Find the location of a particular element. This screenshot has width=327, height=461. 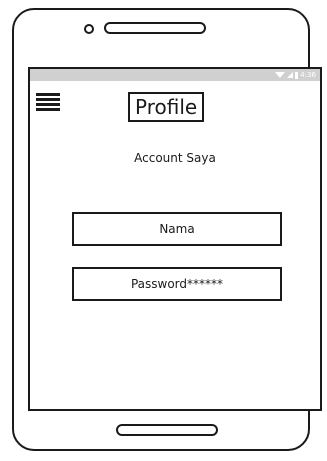

home-button is located at coordinates (167, 430).